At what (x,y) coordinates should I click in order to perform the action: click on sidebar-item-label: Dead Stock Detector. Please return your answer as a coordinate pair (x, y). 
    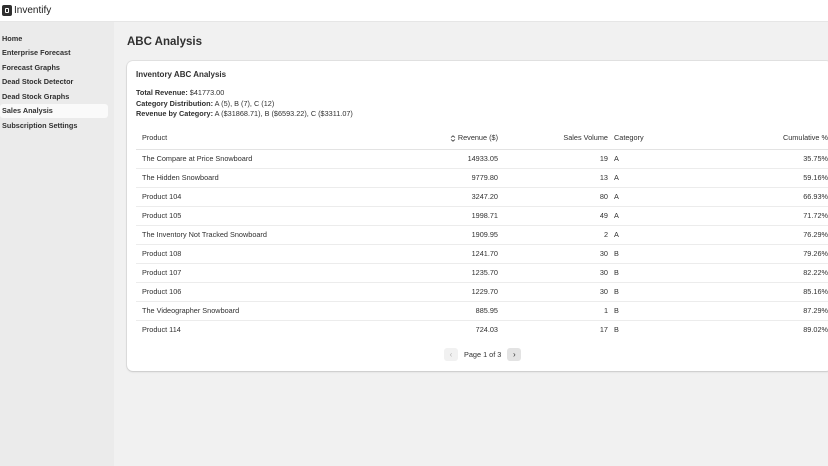
    Looking at the image, I should click on (38, 82).